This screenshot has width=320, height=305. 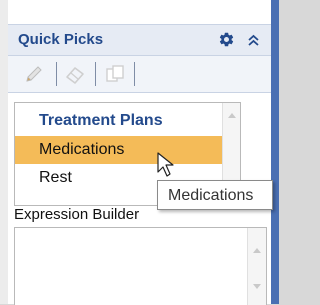 What do you see at coordinates (226, 39) in the screenshot?
I see `gear-icon` at bounding box center [226, 39].